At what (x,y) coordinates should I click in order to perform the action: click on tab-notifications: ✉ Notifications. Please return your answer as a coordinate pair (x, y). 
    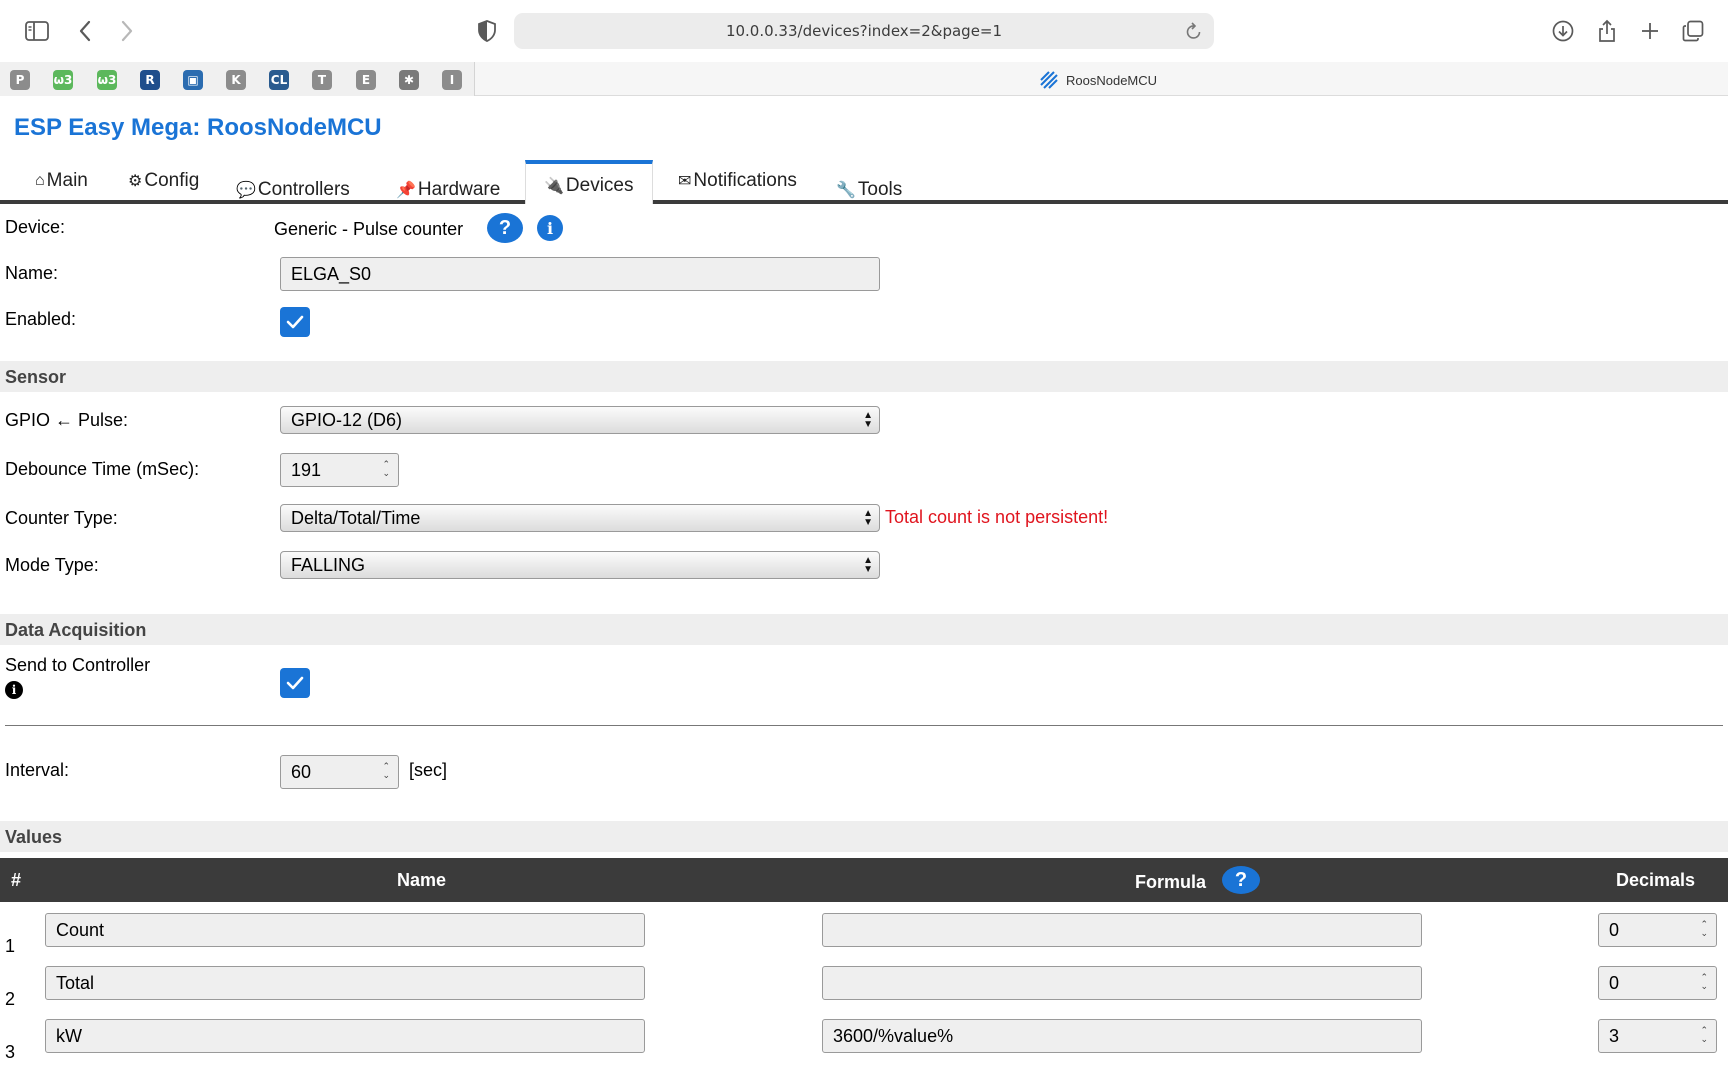
    Looking at the image, I should click on (737, 181).